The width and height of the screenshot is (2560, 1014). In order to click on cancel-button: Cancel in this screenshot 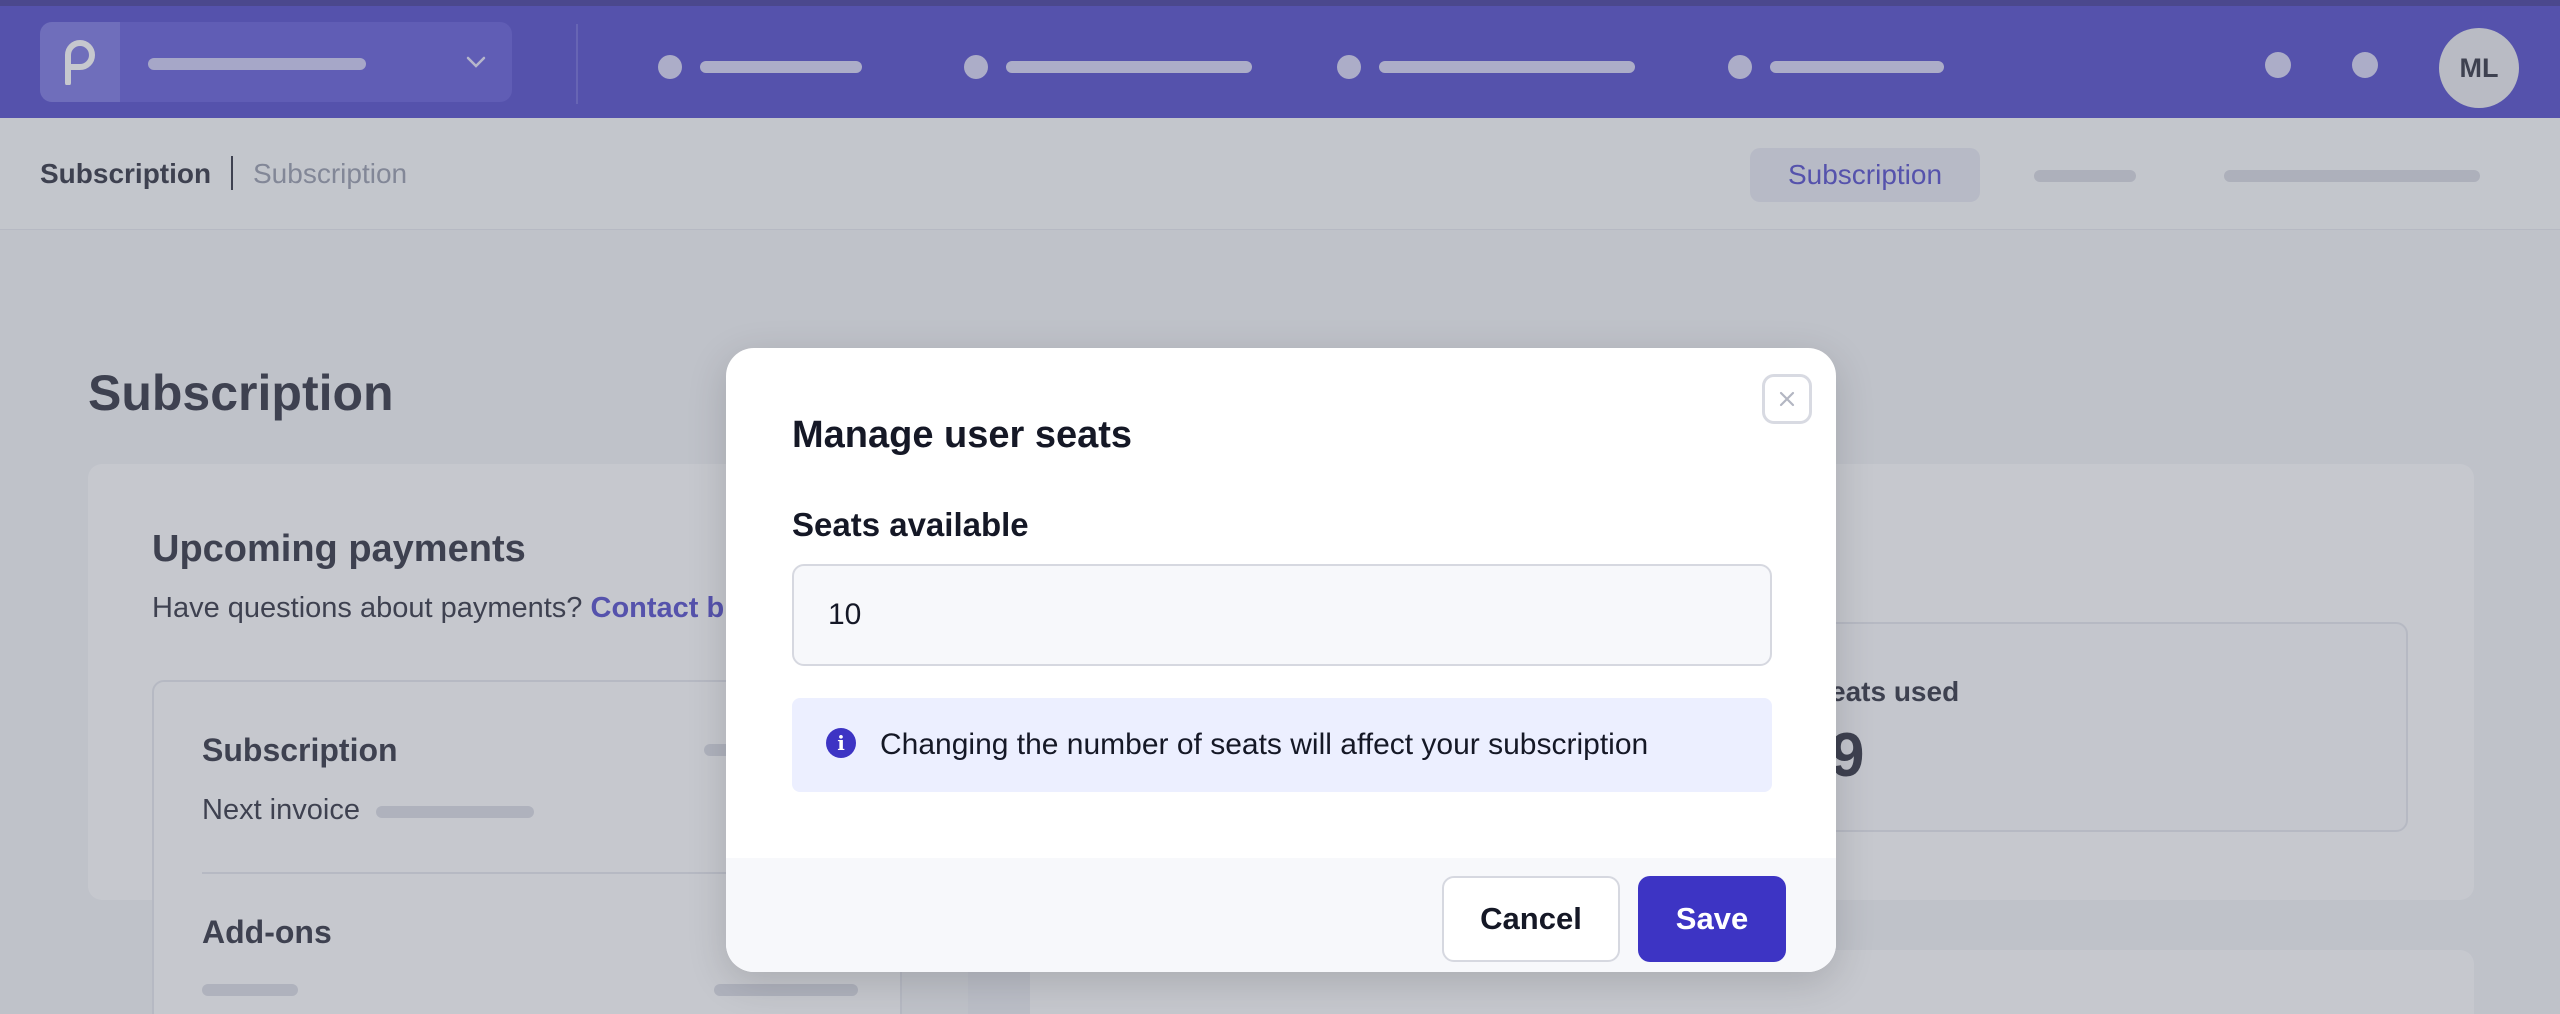, I will do `click(1531, 919)`.